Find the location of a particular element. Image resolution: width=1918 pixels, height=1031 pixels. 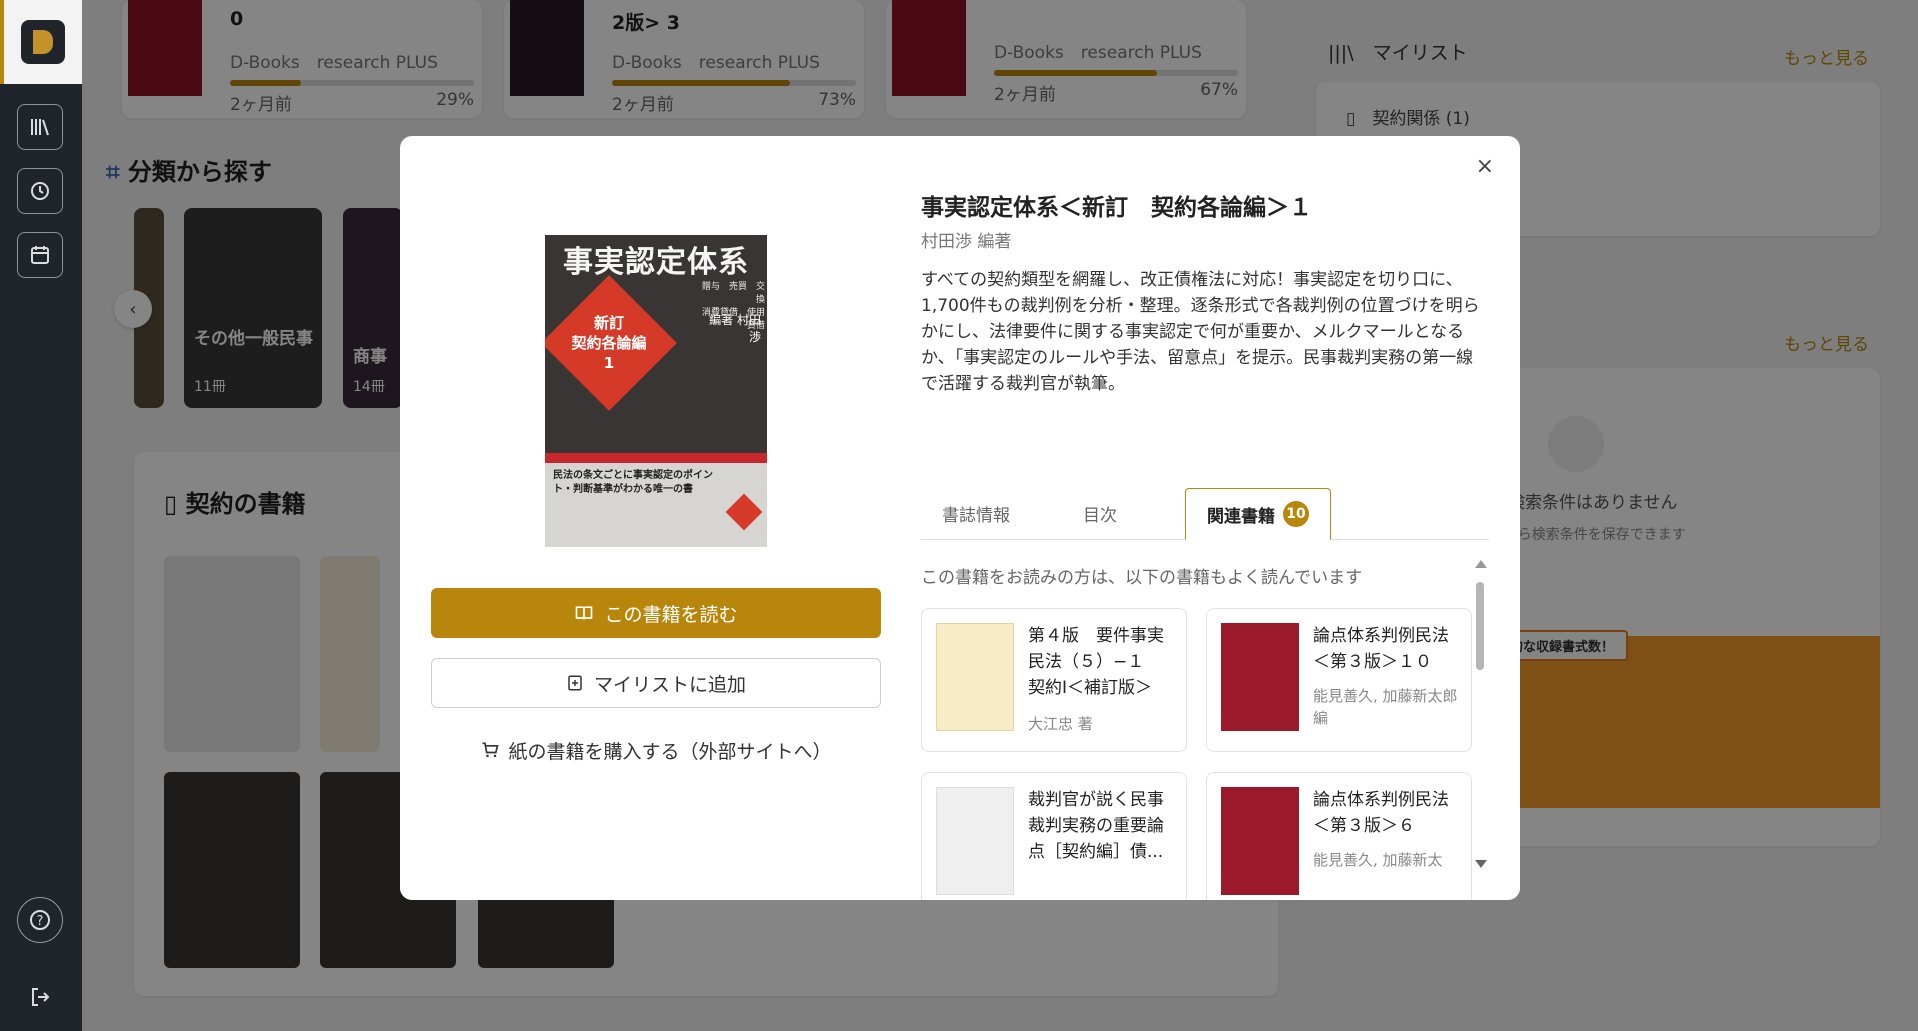

related-book-author: 能見善久, 加藤新太 is located at coordinates (1378, 860).